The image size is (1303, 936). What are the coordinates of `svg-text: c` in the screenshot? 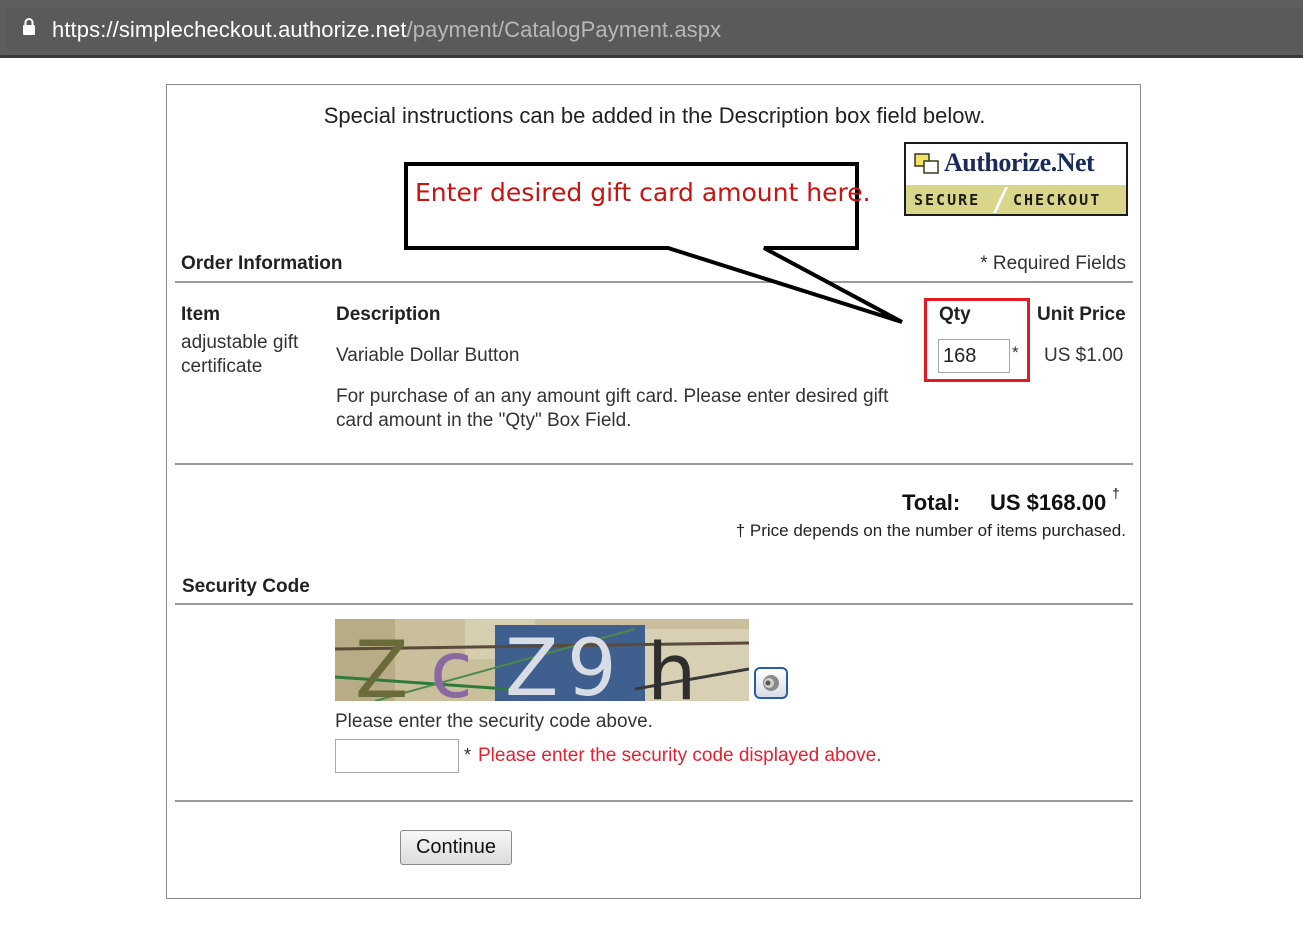 It's located at (451, 663).